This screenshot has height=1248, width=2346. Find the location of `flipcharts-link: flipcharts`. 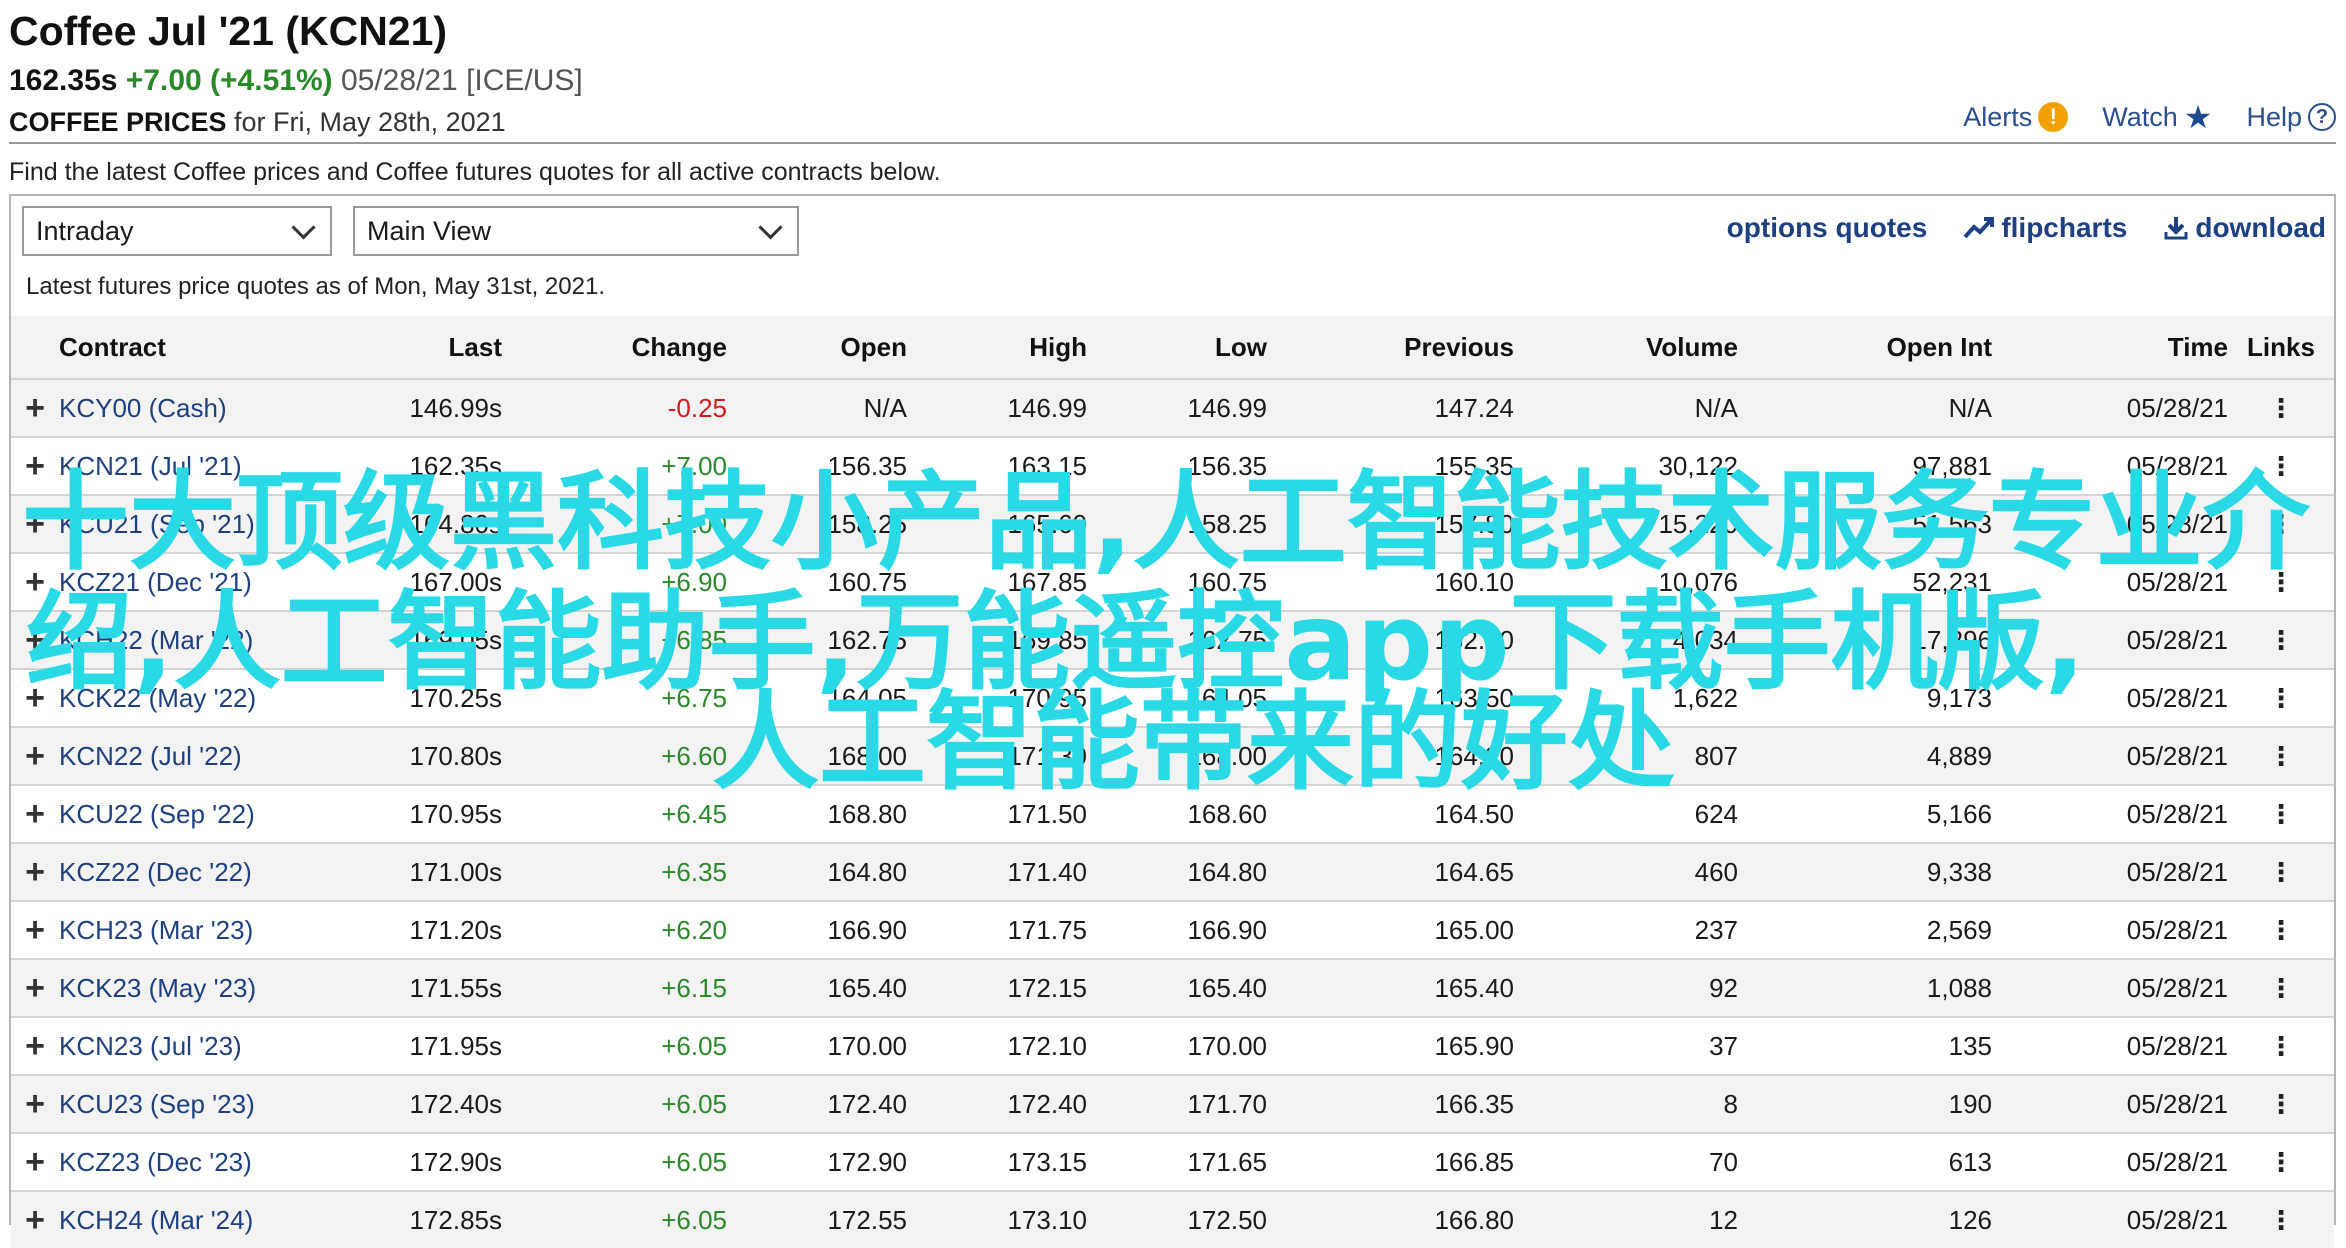

flipcharts-link: flipcharts is located at coordinates (2045, 228).